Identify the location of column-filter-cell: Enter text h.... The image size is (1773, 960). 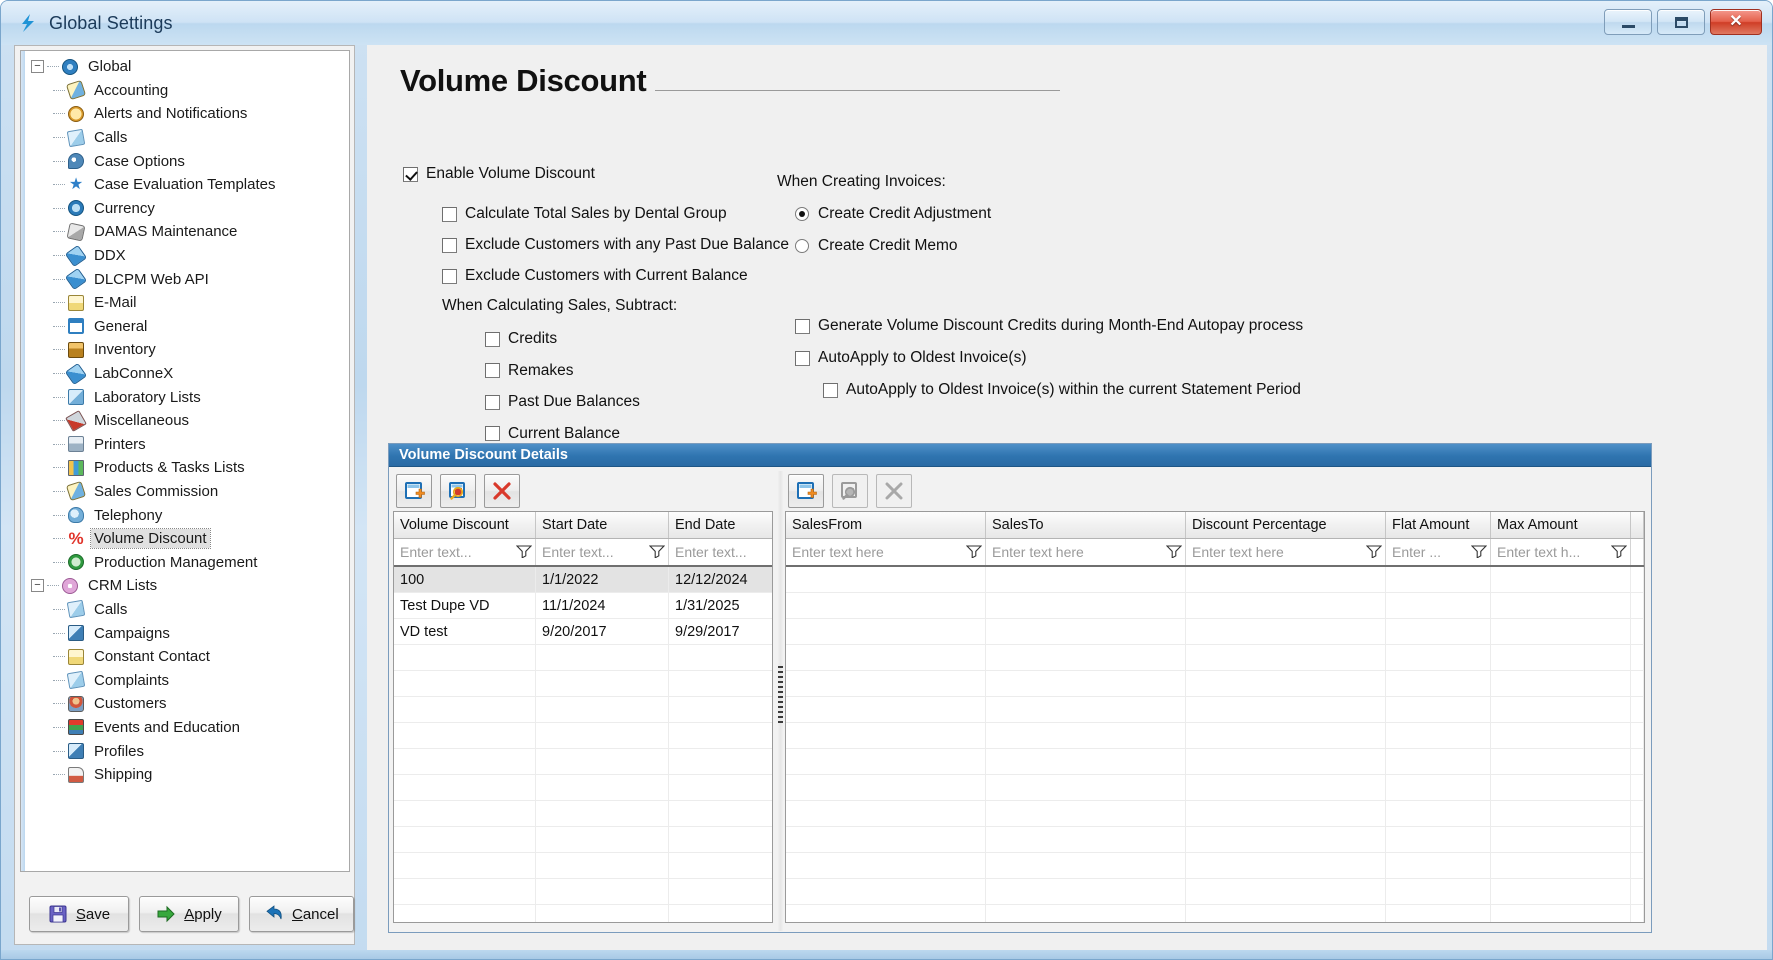
(1561, 552).